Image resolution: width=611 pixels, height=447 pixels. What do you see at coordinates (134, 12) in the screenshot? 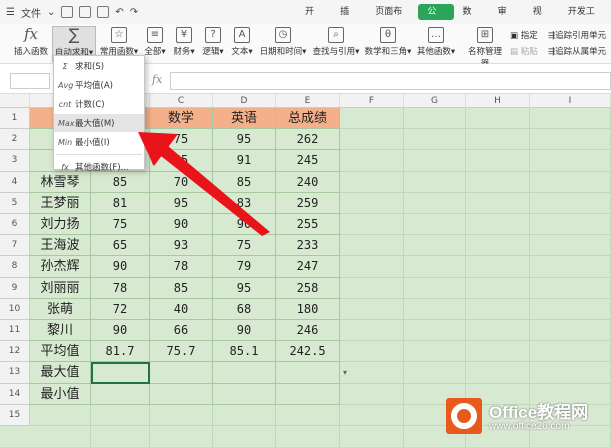
I see `redo-icon: ↷` at bounding box center [134, 12].